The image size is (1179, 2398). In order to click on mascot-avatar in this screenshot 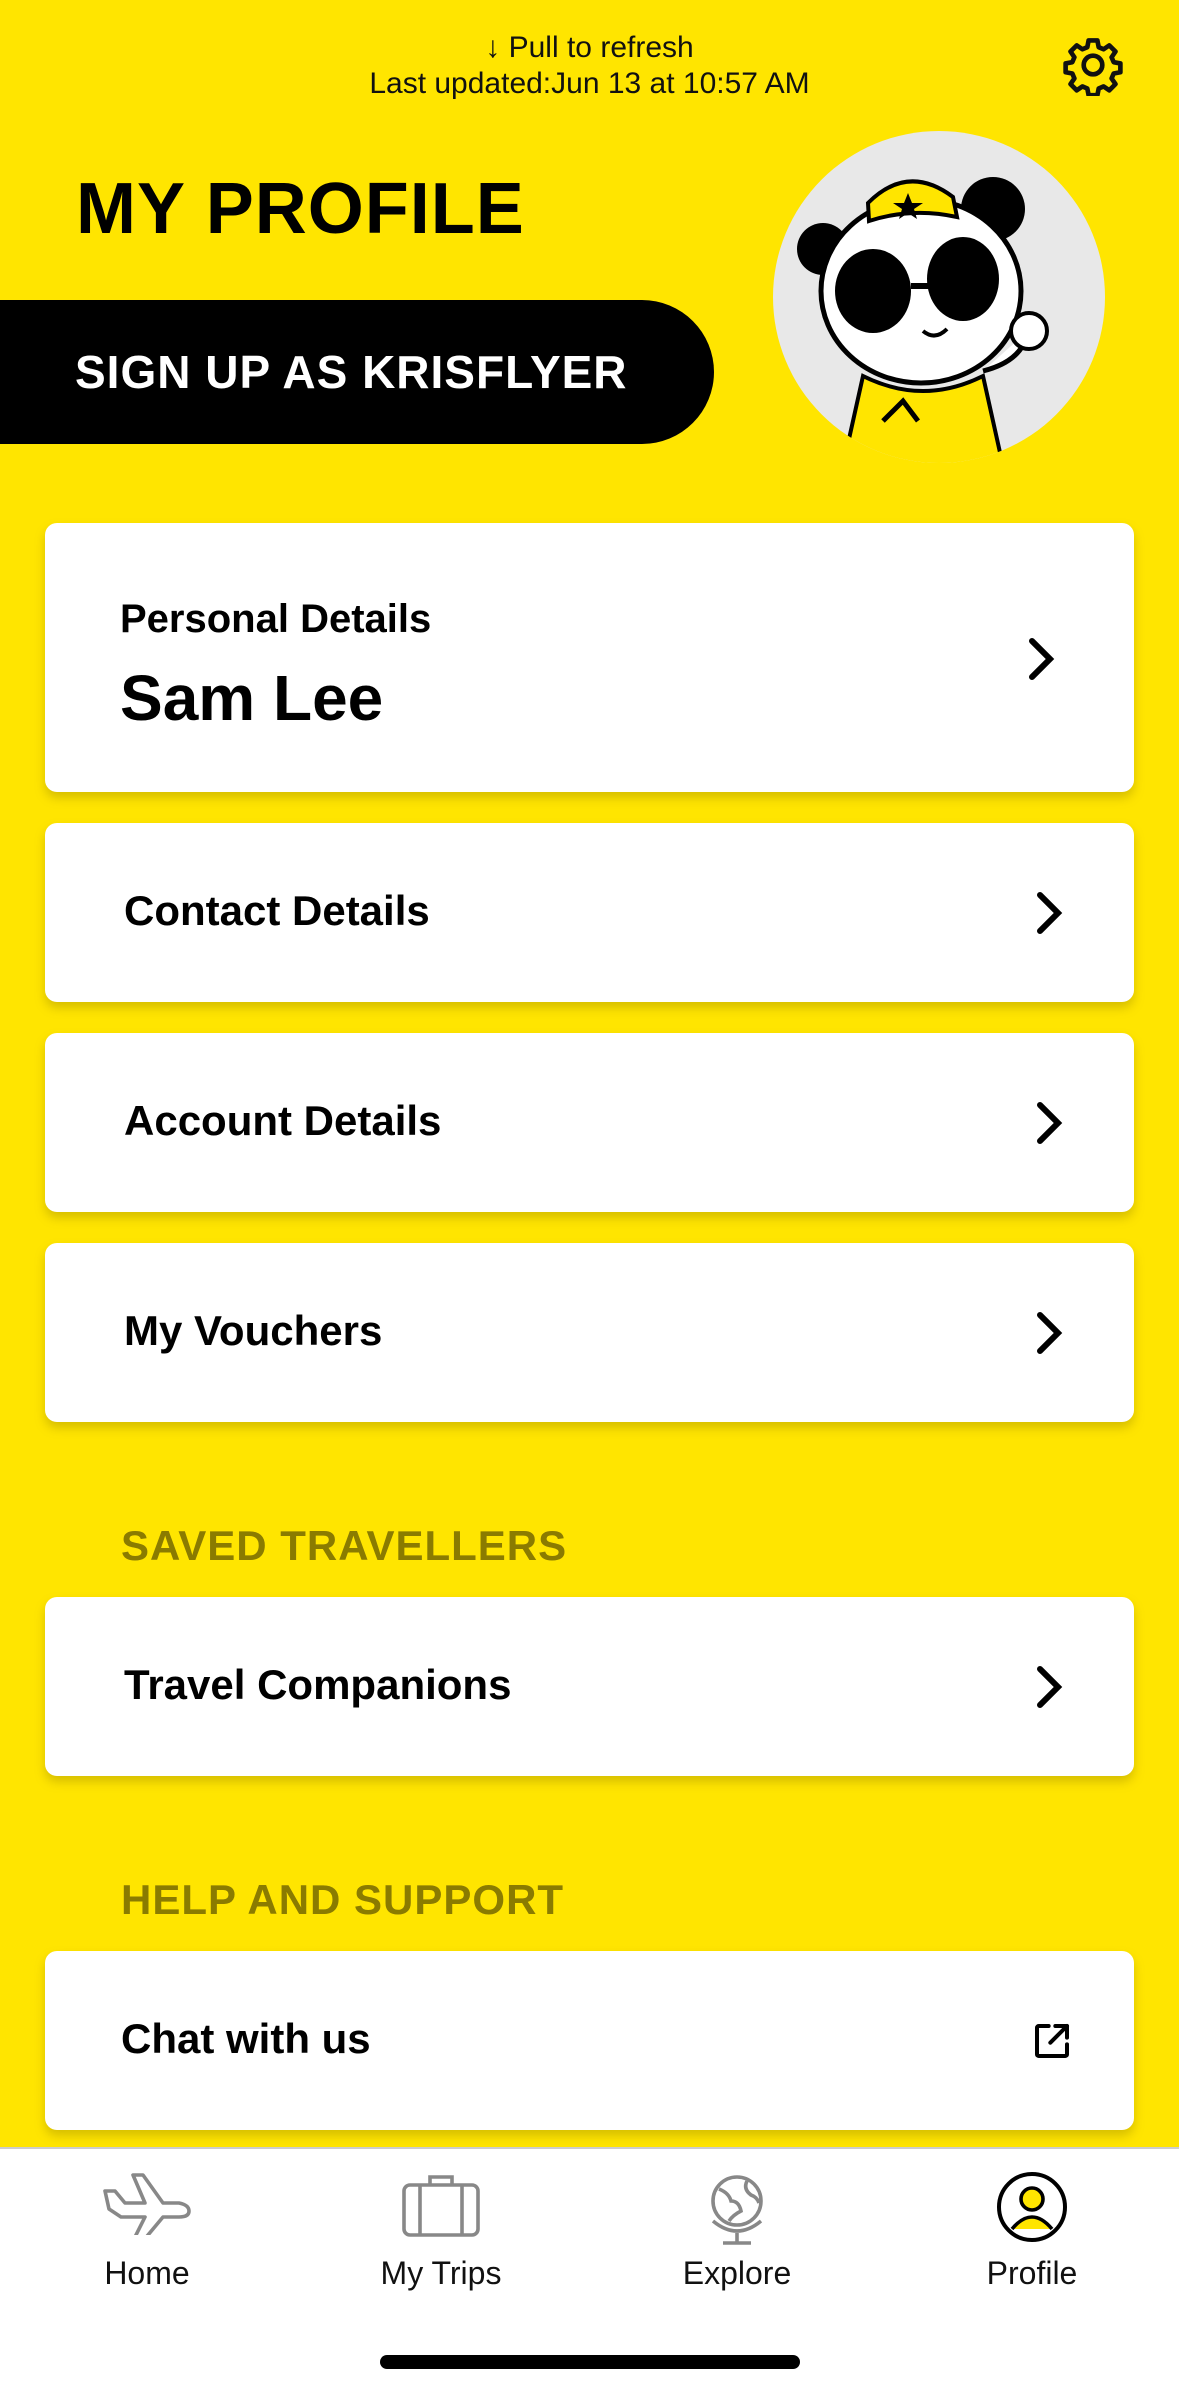, I will do `click(939, 297)`.